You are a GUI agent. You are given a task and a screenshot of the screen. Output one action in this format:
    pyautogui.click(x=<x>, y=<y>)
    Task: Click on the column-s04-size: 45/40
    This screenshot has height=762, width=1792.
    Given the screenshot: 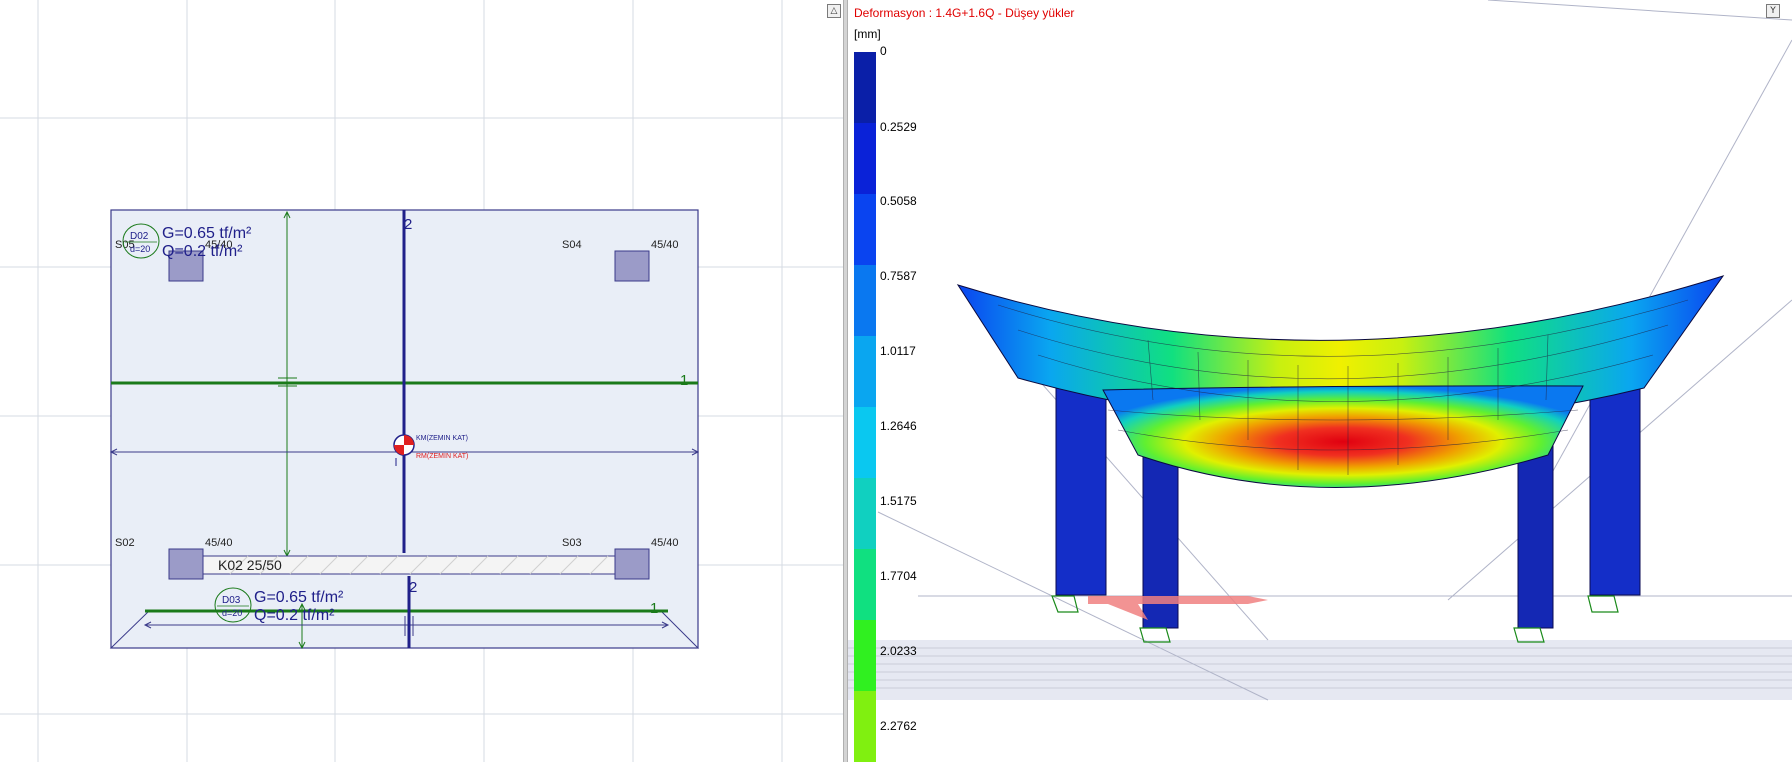 What is the action you would take?
    pyautogui.click(x=665, y=245)
    